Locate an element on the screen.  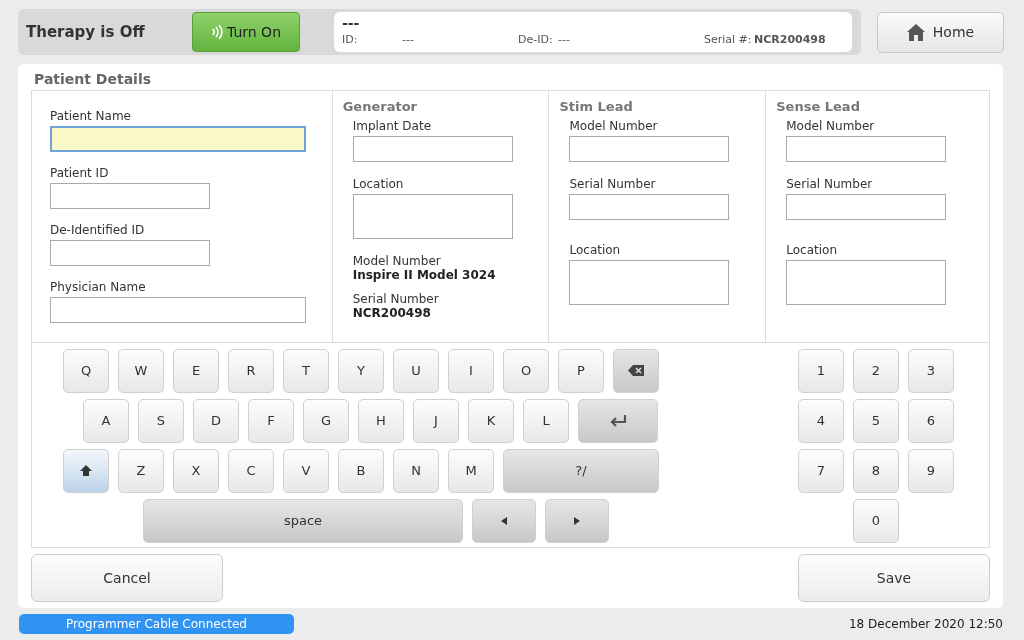
left-arrow-icon is located at coordinates (504, 520).